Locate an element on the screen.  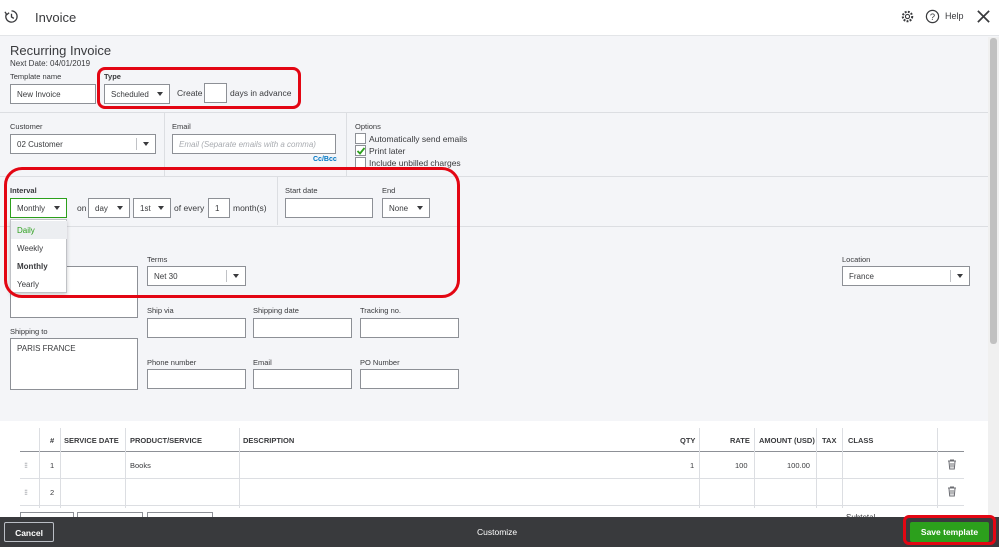
ship-via-input is located at coordinates (196, 328).